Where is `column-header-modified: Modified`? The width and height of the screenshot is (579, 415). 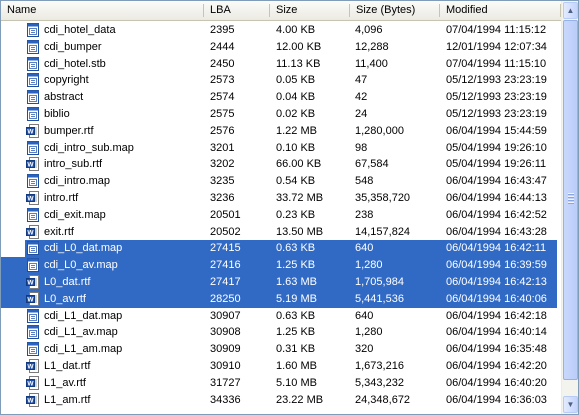
column-header-modified: Modified is located at coordinates (500, 10).